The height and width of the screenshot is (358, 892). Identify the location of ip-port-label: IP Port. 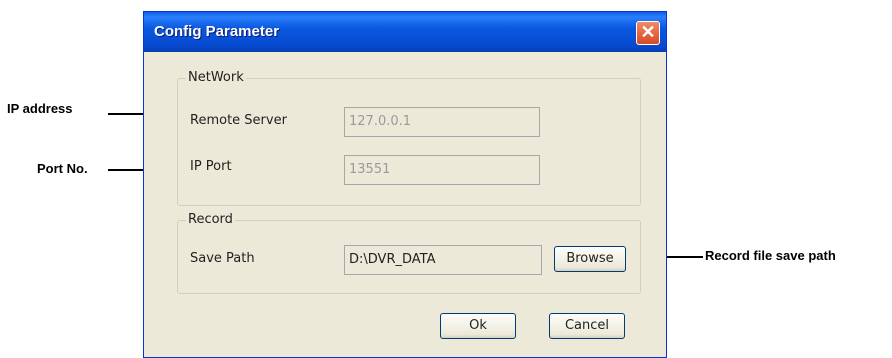
(211, 166).